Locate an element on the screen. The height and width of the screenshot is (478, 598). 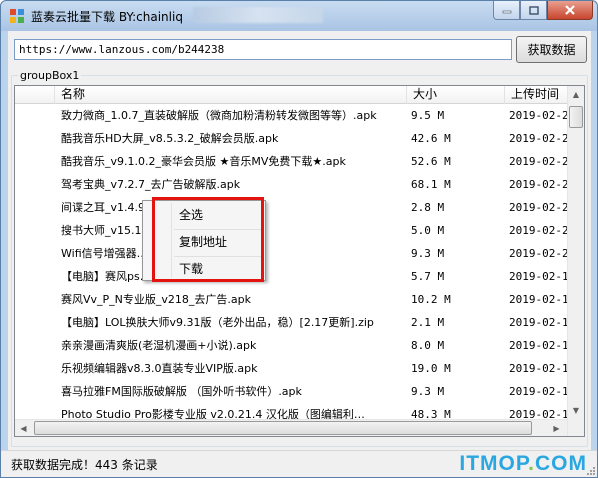
table-row: 间谍之耳_v1.4.9…解锁版.apk 2.8 M 2019-02-23 is located at coordinates (295, 208).